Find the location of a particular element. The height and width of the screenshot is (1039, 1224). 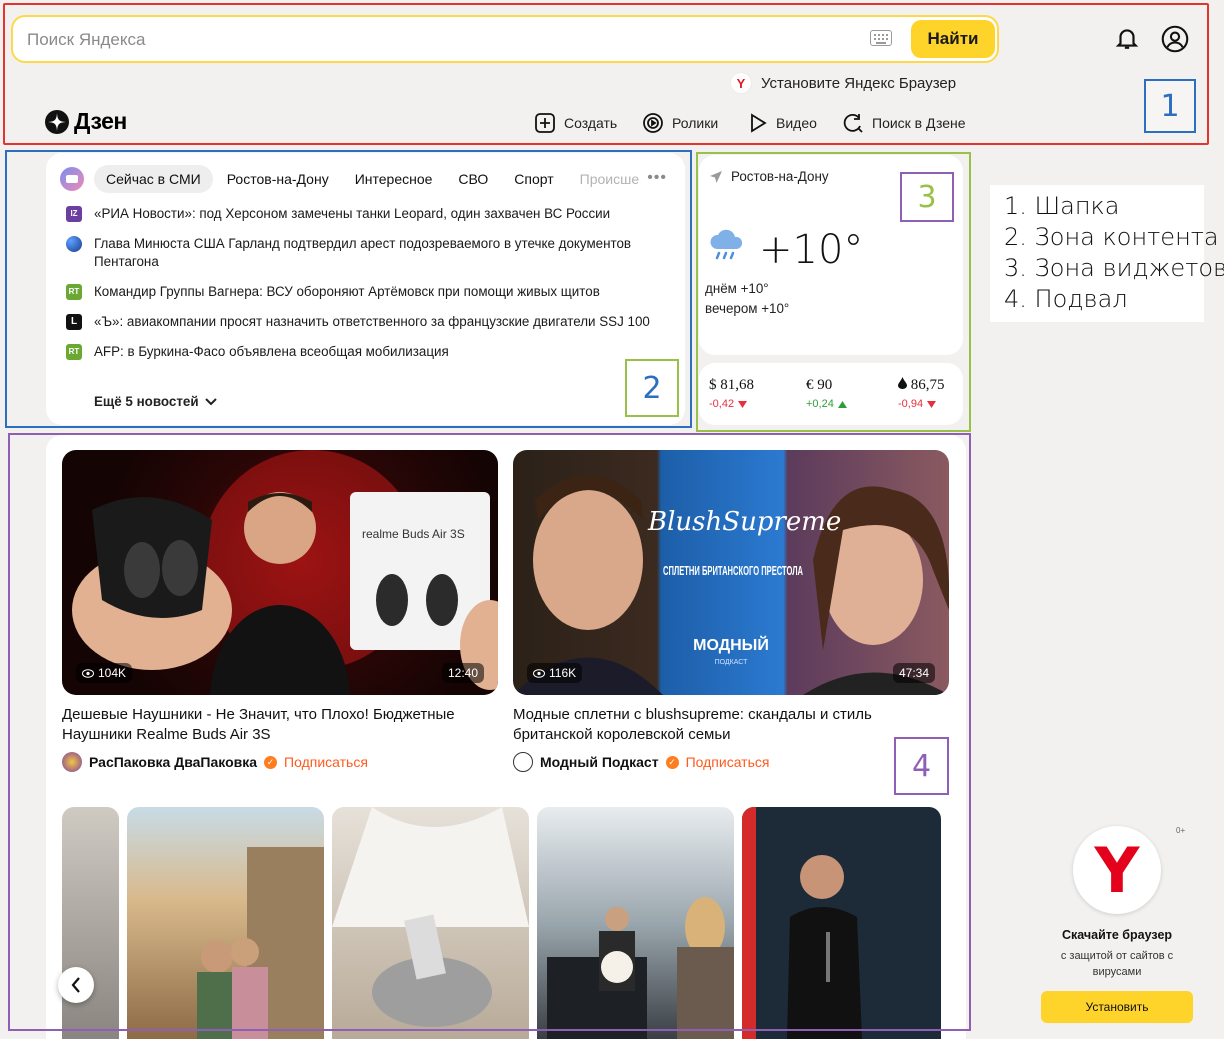

profile-icon is located at coordinates (1175, 39).